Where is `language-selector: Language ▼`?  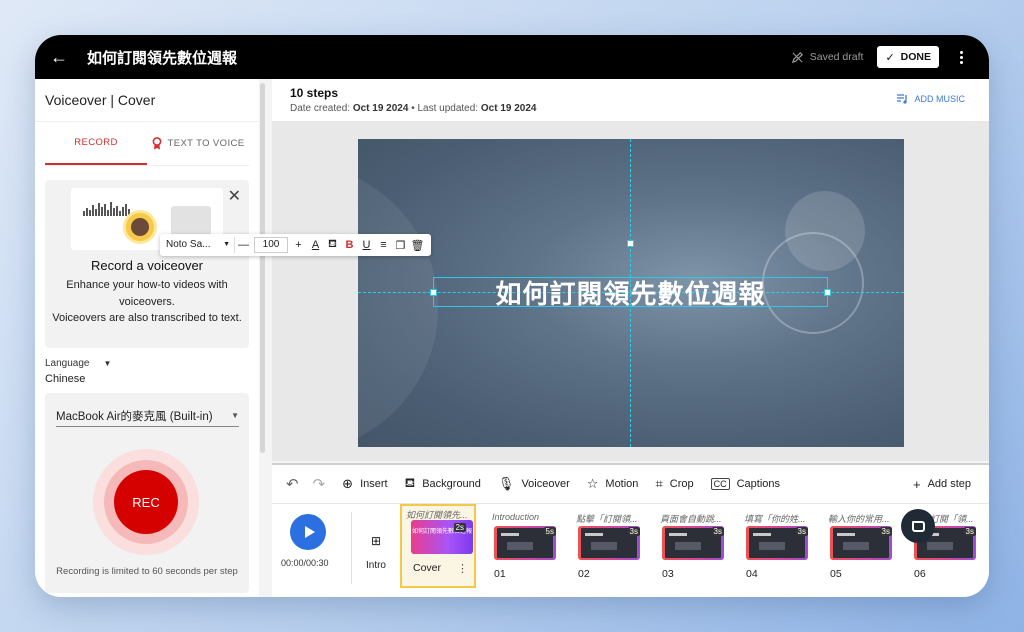
language-selector: Language ▼ is located at coordinates (147, 363).